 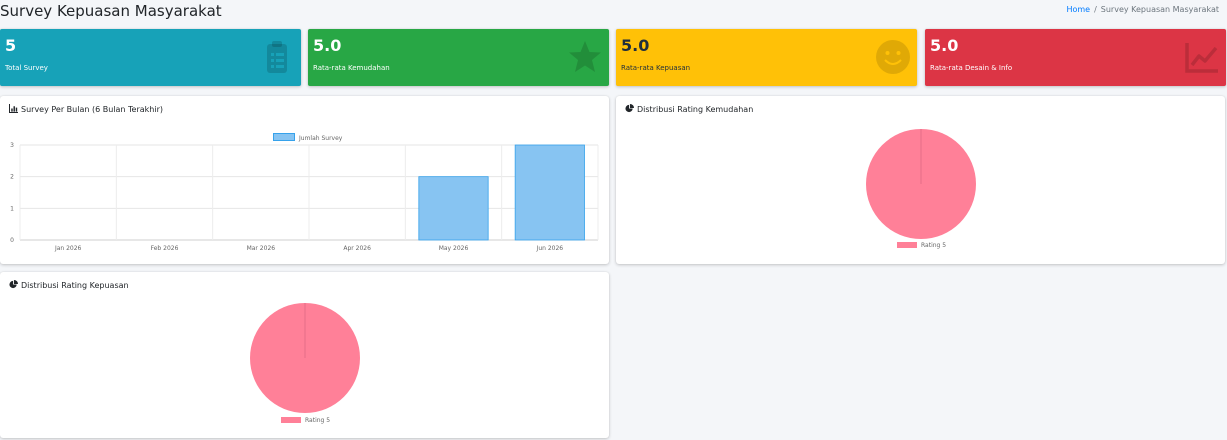 What do you see at coordinates (695, 109) in the screenshot?
I see `card-title-text: Distribusi Rating Kemudahan` at bounding box center [695, 109].